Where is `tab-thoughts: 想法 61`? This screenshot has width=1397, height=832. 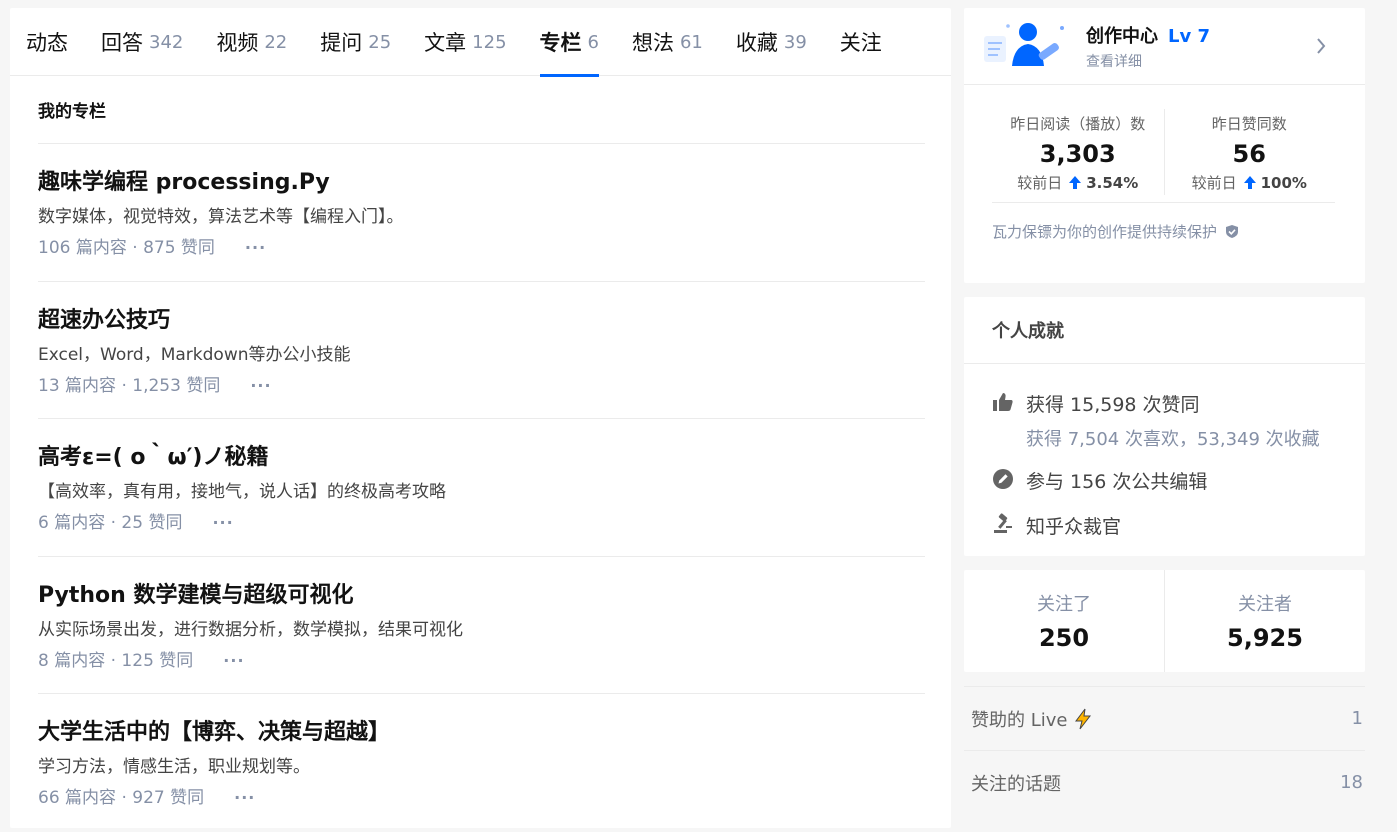
tab-thoughts: 想法 61 is located at coordinates (667, 42).